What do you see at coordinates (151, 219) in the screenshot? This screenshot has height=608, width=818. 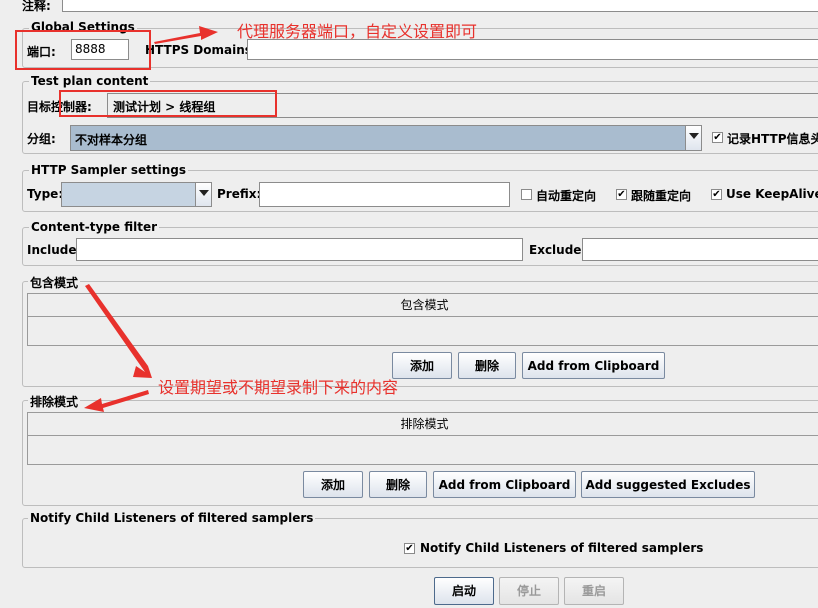 I see `annotation-arrows` at bounding box center [151, 219].